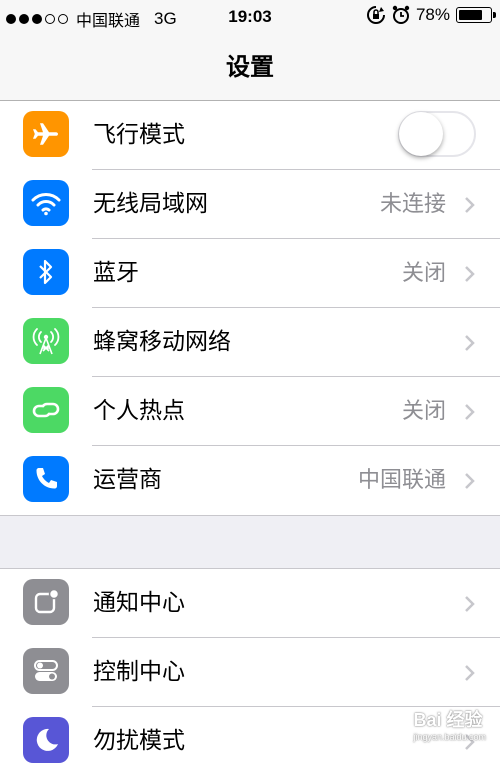 The height and width of the screenshot is (776, 500). Describe the element at coordinates (150, 204) in the screenshot. I see `row-label: 无线局域网` at that location.